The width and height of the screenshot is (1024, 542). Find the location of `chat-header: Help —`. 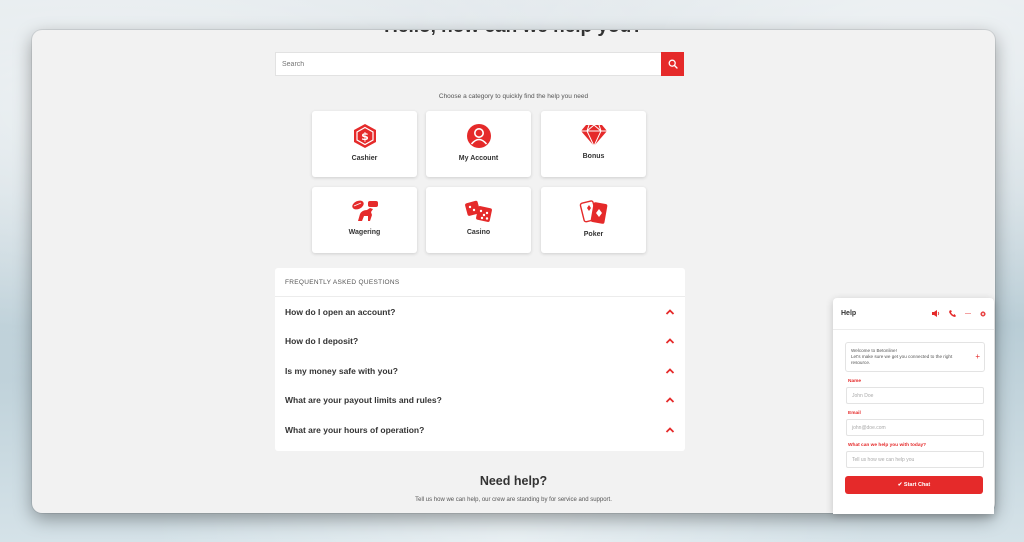

chat-header: Help — is located at coordinates (913, 314).